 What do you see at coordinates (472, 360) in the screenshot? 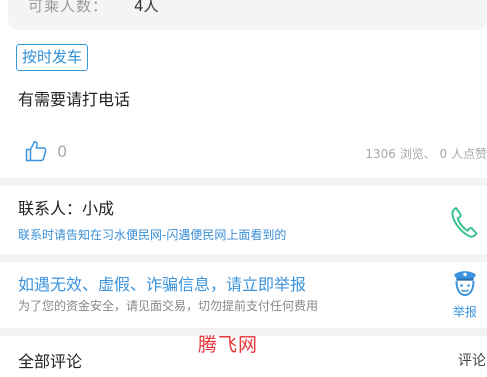
I see `comment-link: 评论` at bounding box center [472, 360].